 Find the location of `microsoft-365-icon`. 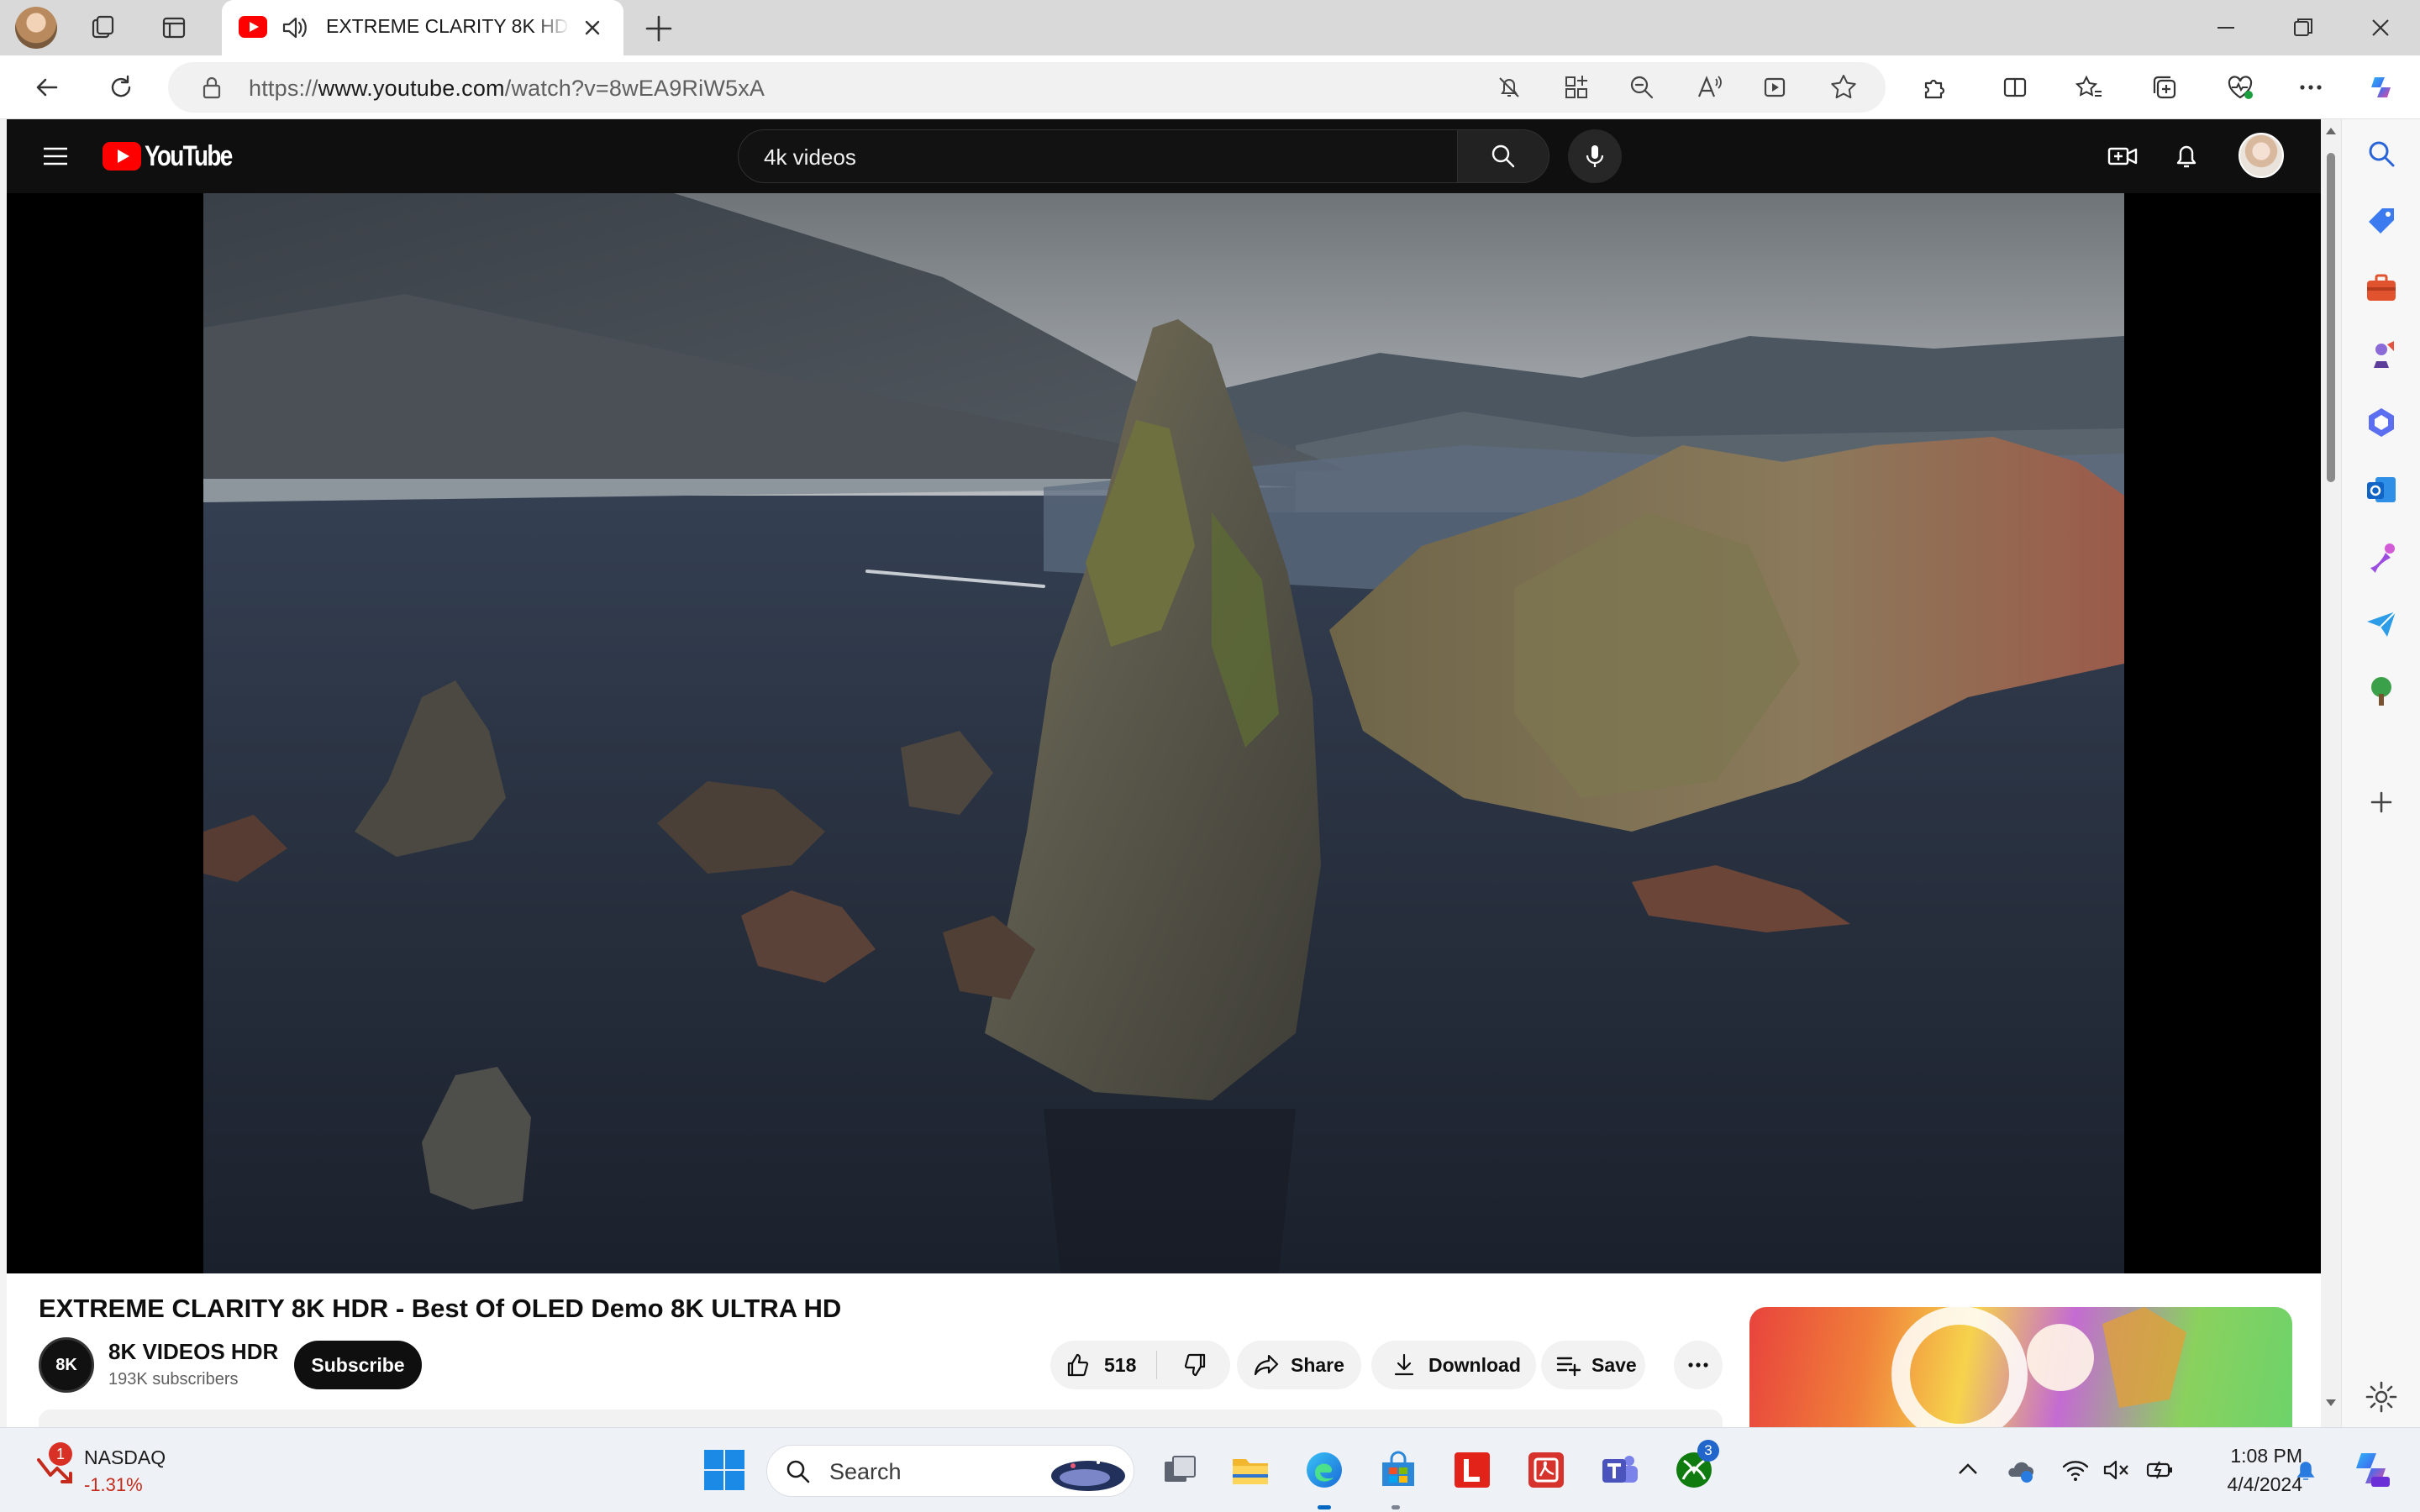

microsoft-365-icon is located at coordinates (2382, 422).